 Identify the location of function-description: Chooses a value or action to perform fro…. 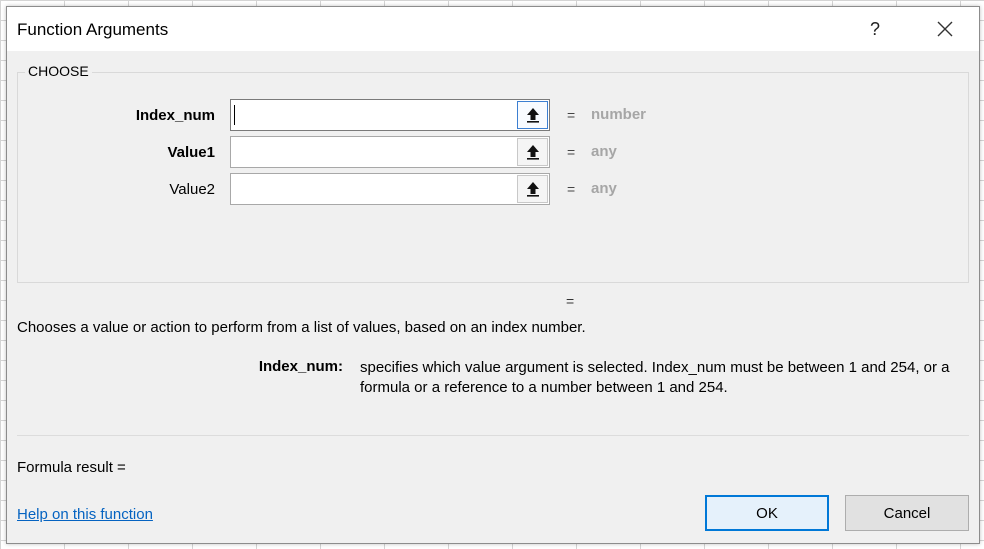
(301, 327).